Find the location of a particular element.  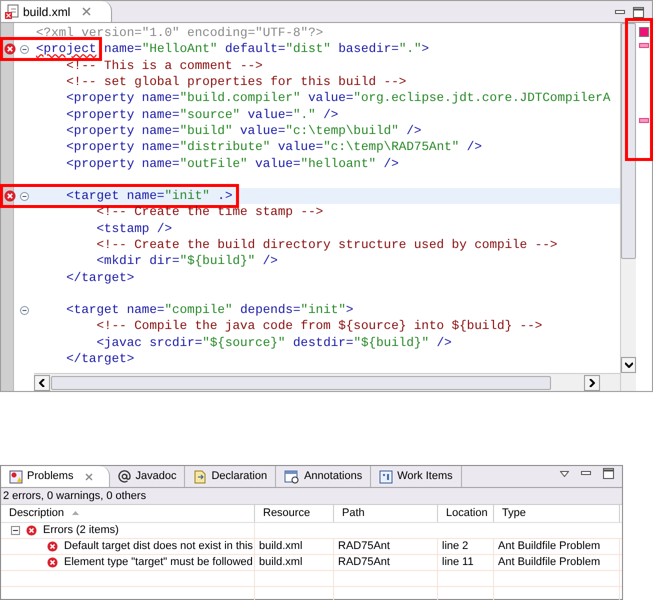

code-line: <!-- Compile the java code from ${source} into ${build} --> is located at coordinates (318, 326).